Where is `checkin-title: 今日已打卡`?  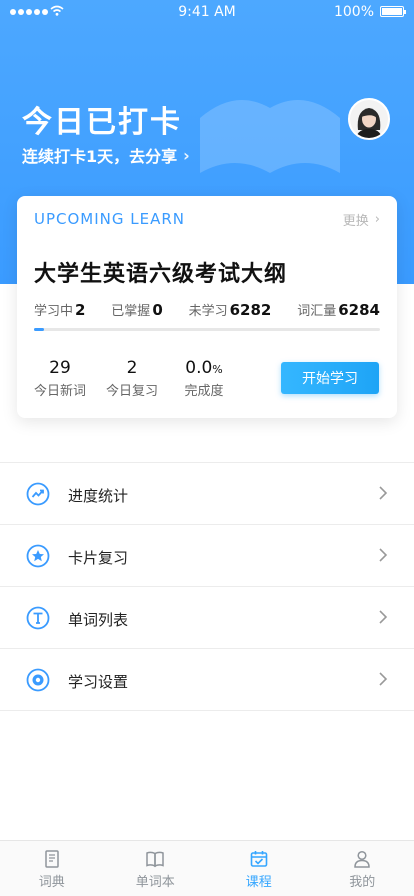
checkin-title: 今日已打卡 is located at coordinates (102, 122).